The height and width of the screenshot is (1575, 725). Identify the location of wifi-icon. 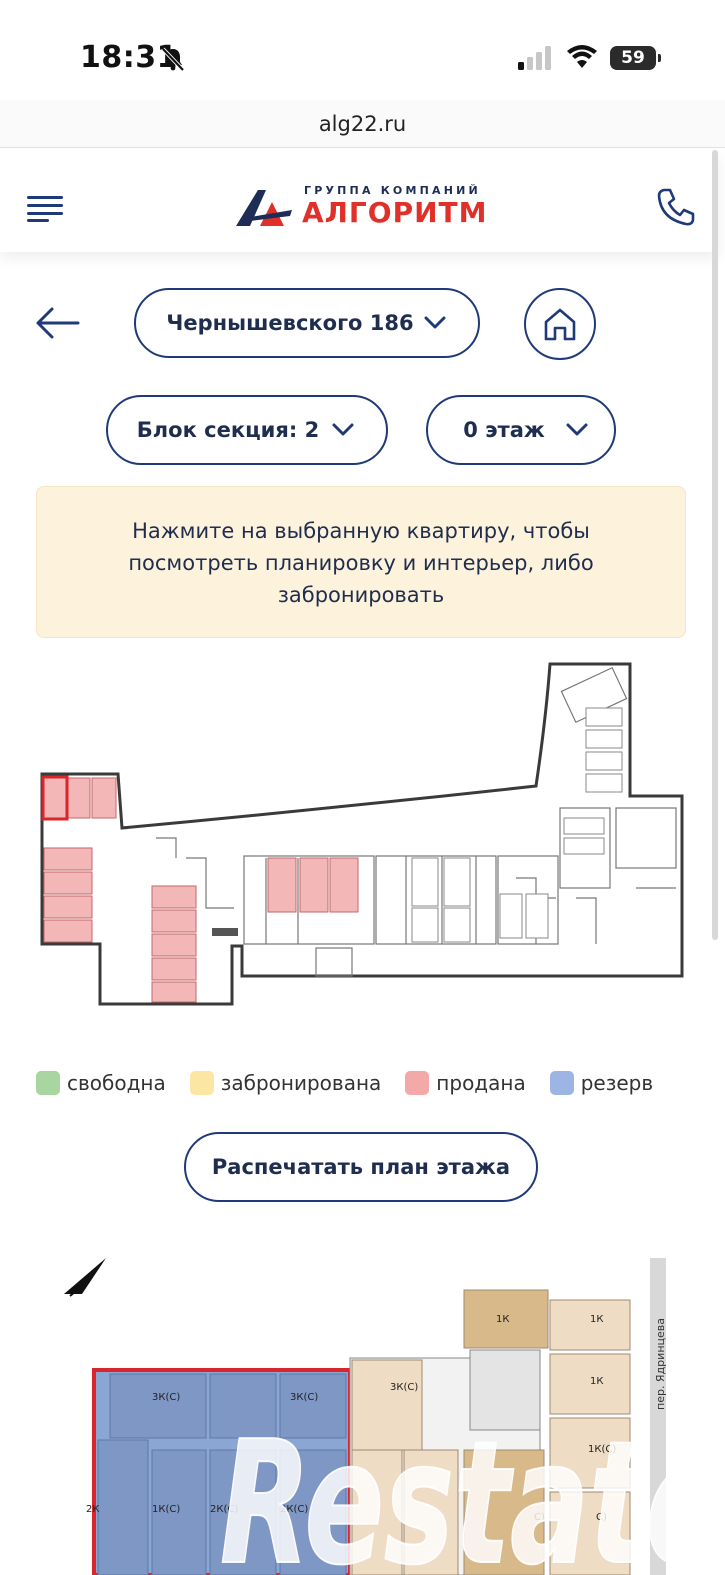
(582, 56).